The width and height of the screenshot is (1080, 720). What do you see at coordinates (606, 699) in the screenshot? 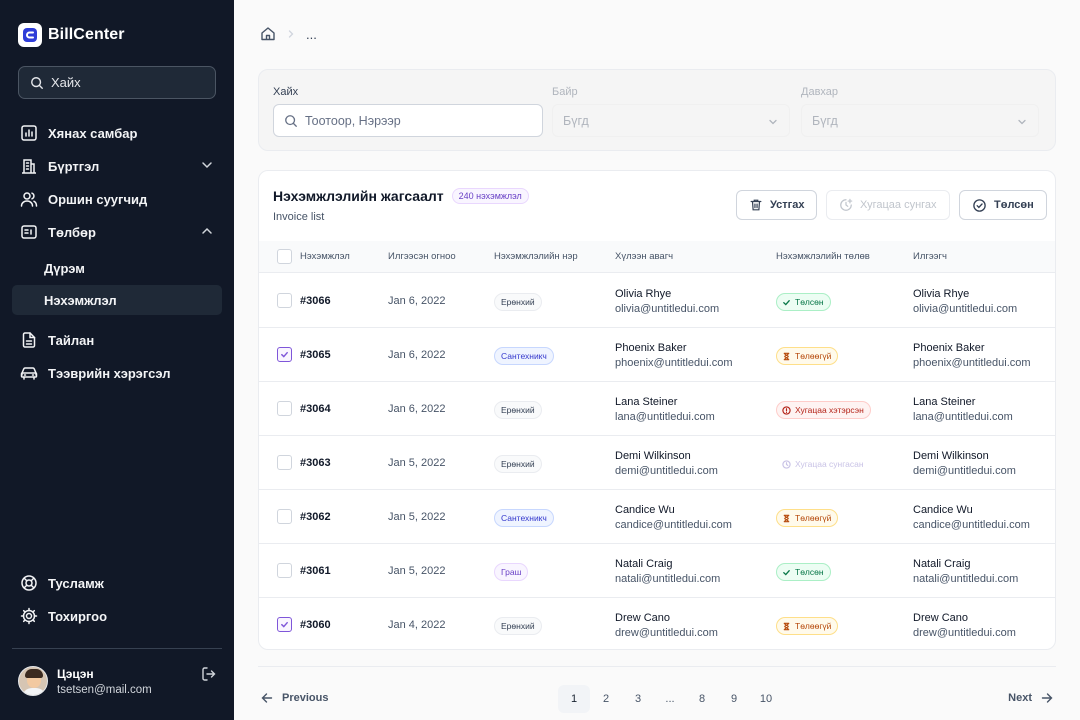
I see `page-number-button: 2` at bounding box center [606, 699].